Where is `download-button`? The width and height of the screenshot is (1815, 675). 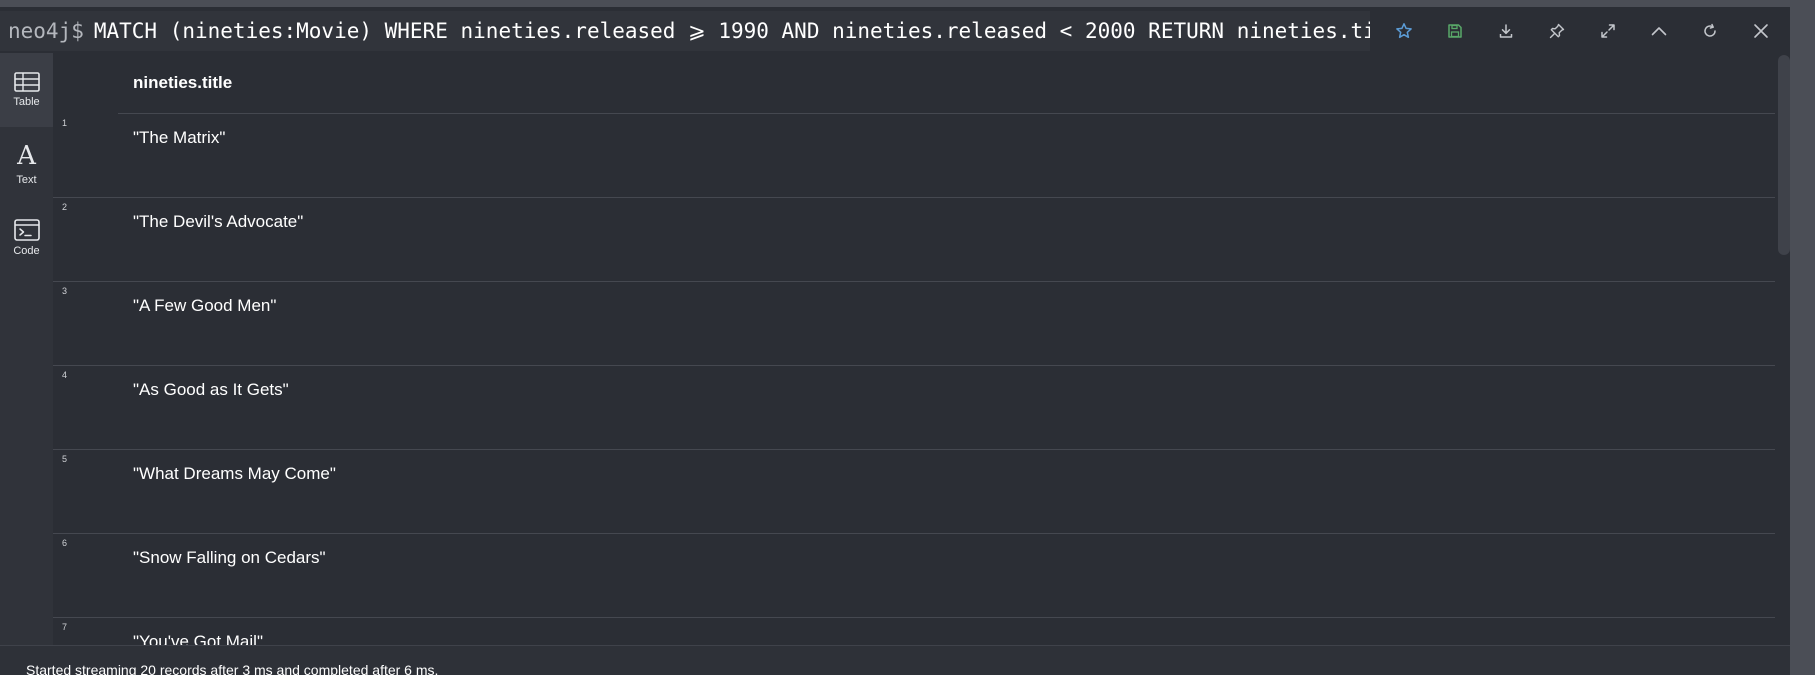 download-button is located at coordinates (1505, 31).